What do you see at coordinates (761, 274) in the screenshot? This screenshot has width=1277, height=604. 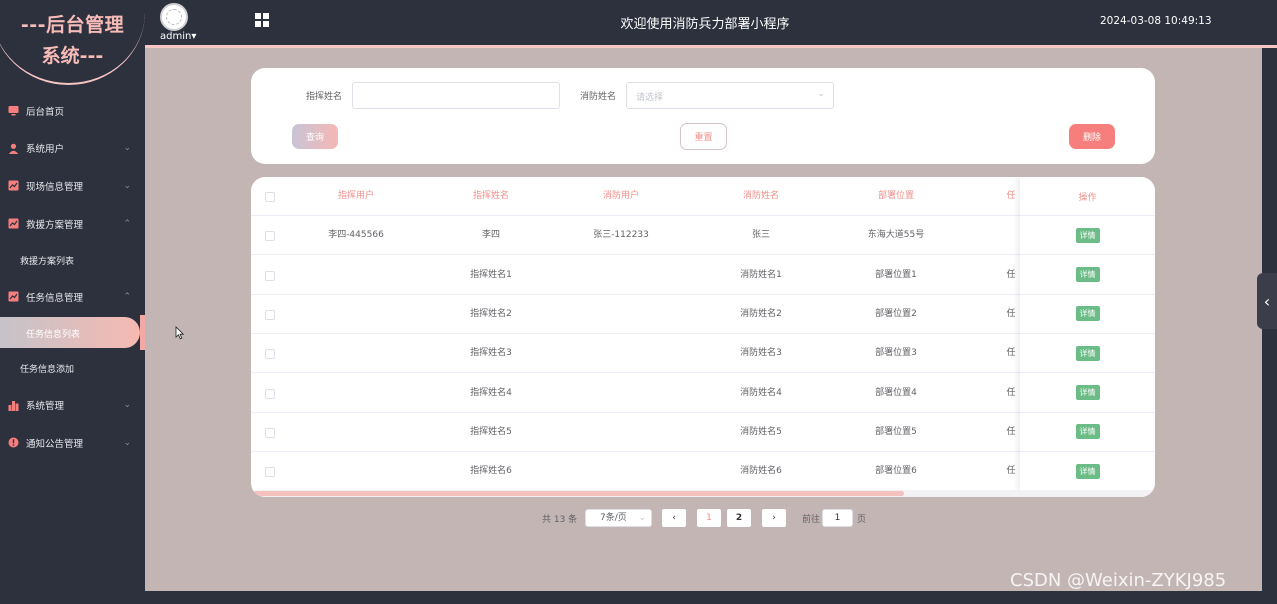 I see `cell-fire-name: 消防姓名1` at bounding box center [761, 274].